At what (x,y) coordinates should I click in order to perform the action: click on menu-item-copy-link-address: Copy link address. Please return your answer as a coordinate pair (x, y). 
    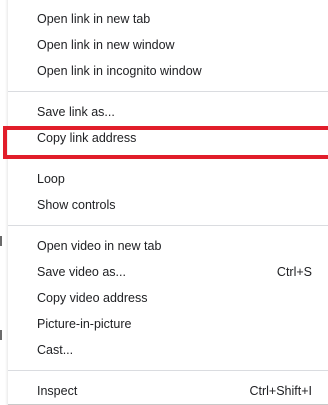
    Looking at the image, I should click on (168, 138).